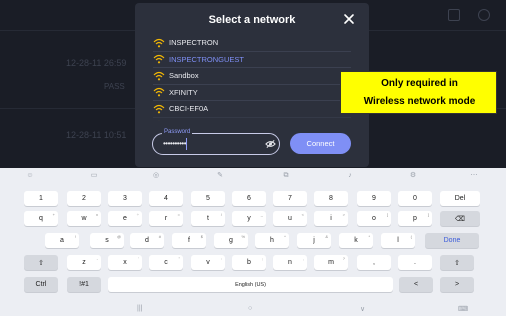  I want to click on key-hint: x, so click(97, 214).